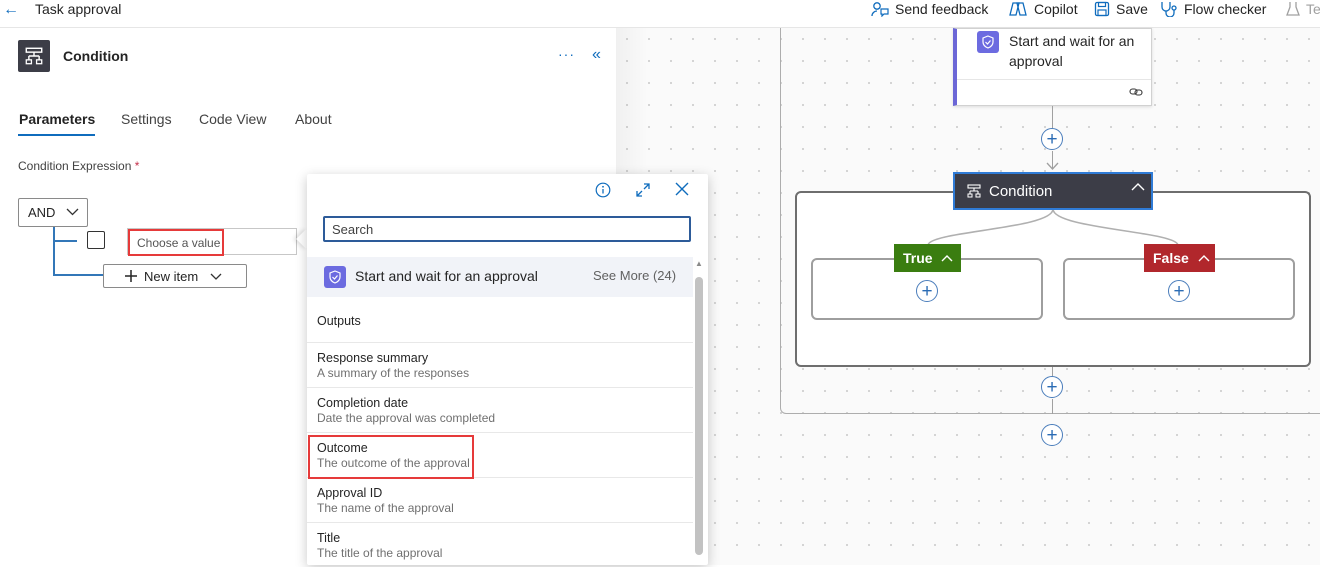  What do you see at coordinates (603, 190) in the screenshot?
I see `info-icon` at bounding box center [603, 190].